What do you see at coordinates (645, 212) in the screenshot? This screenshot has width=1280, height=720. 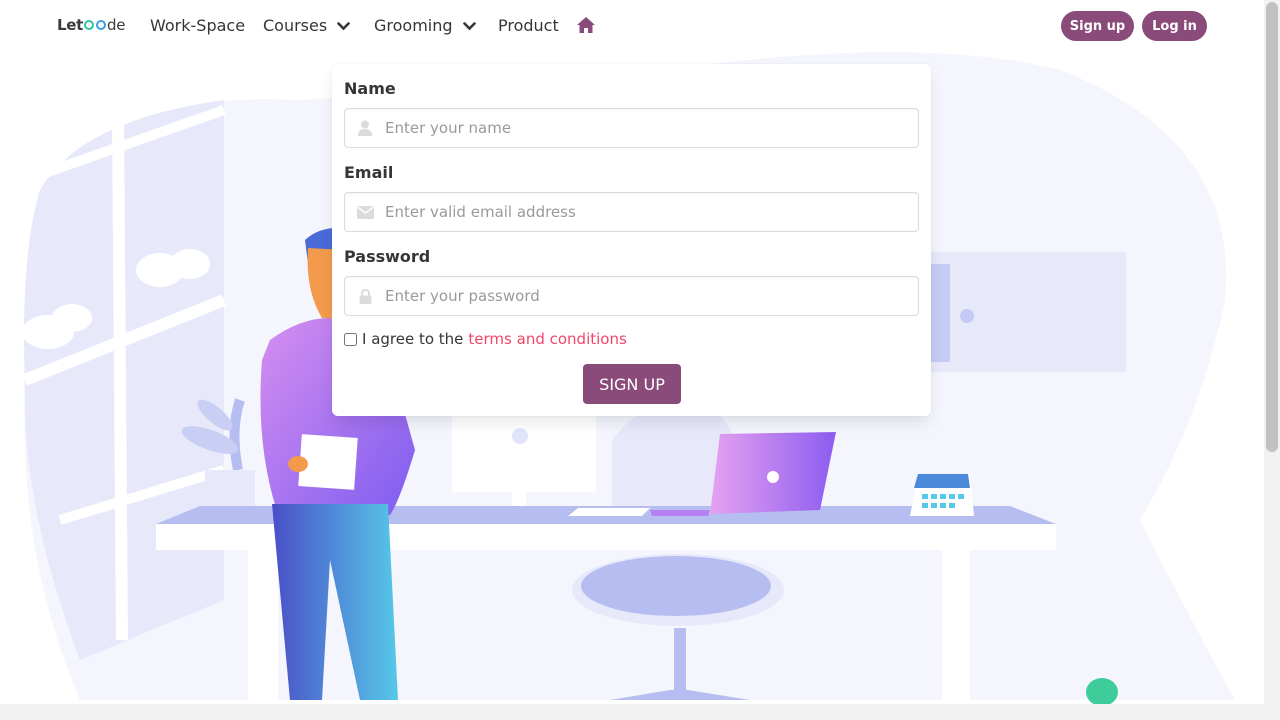 I see `email-input` at bounding box center [645, 212].